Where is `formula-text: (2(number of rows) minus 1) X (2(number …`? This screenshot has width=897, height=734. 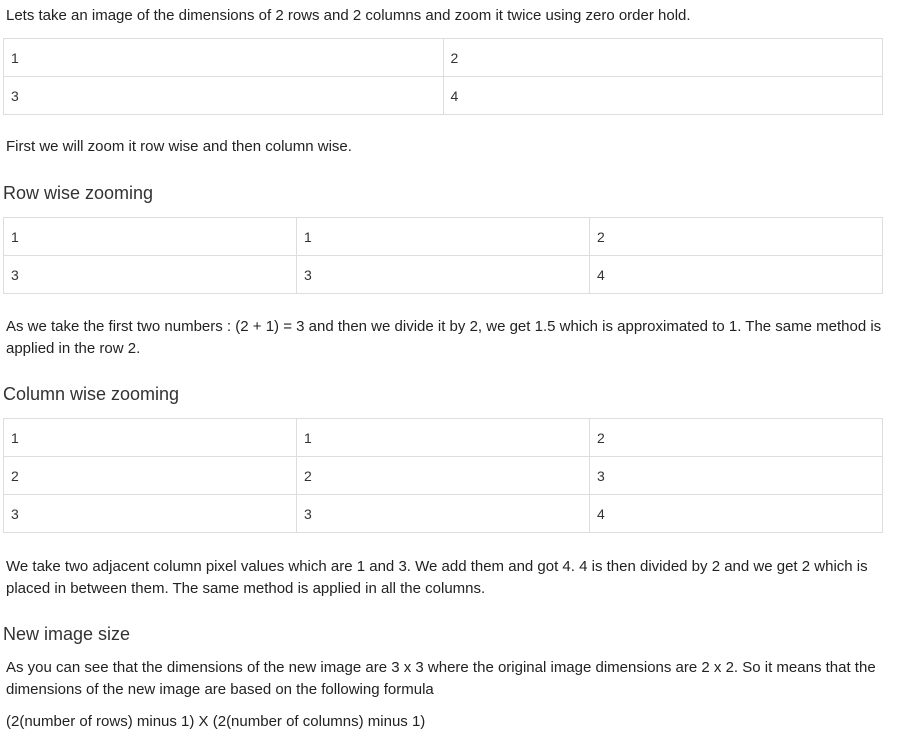
formula-text: (2(number of rows) minus 1) X (2(number … is located at coordinates (216, 721).